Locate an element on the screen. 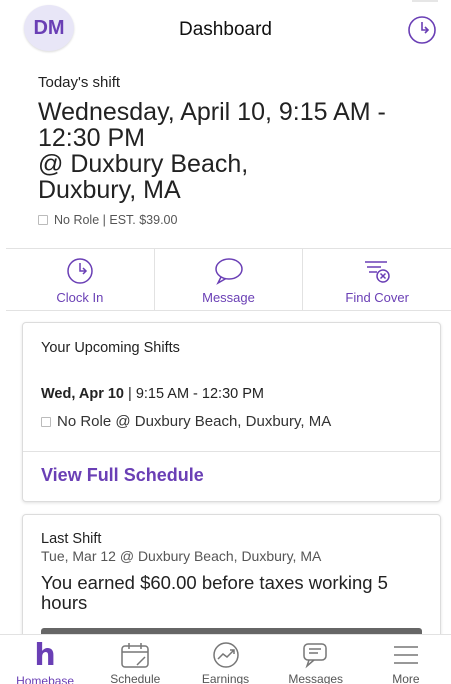 The image size is (451, 684). tab-label: Schedule is located at coordinates (135, 678).